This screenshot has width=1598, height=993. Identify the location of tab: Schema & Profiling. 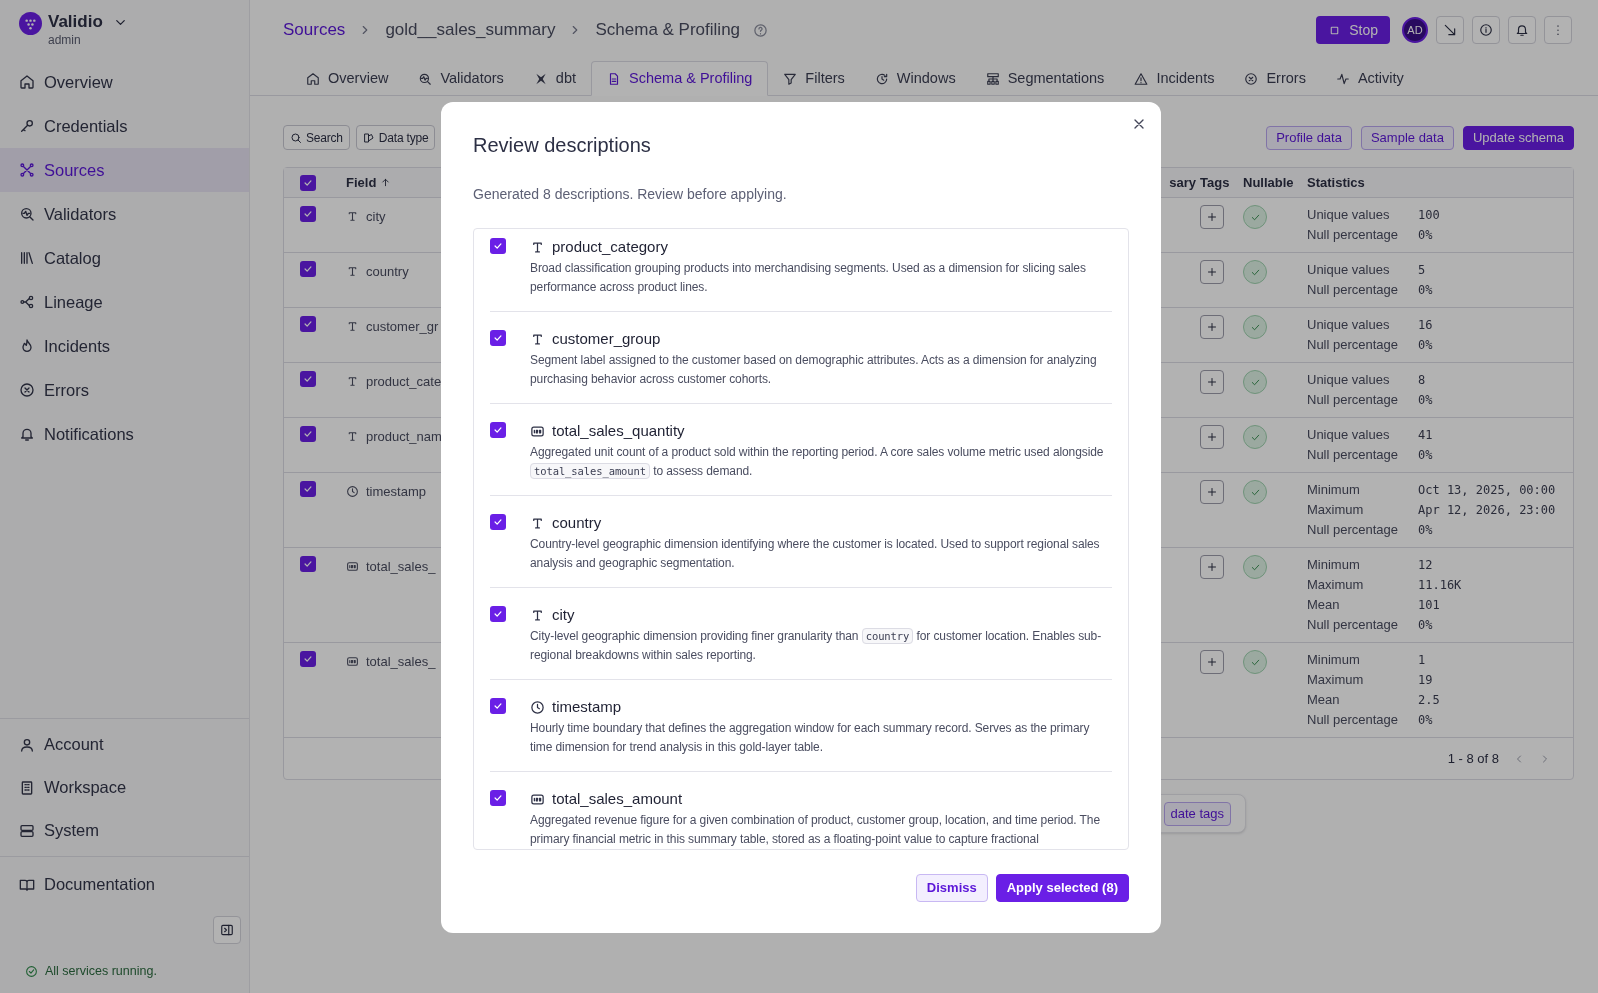
(680, 78).